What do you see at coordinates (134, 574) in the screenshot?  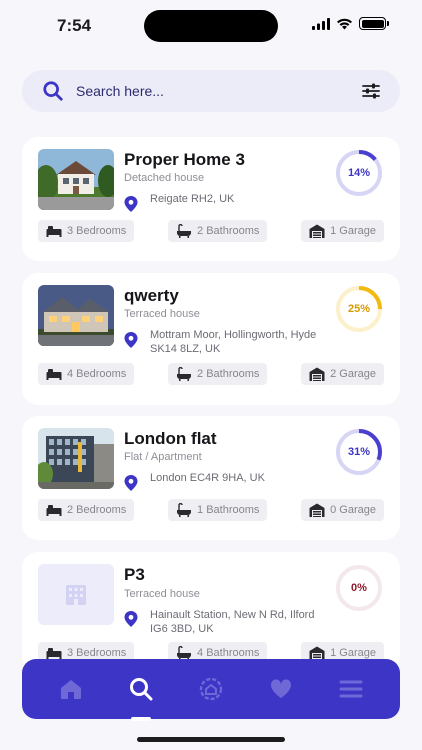 I see `property-title: P3` at bounding box center [134, 574].